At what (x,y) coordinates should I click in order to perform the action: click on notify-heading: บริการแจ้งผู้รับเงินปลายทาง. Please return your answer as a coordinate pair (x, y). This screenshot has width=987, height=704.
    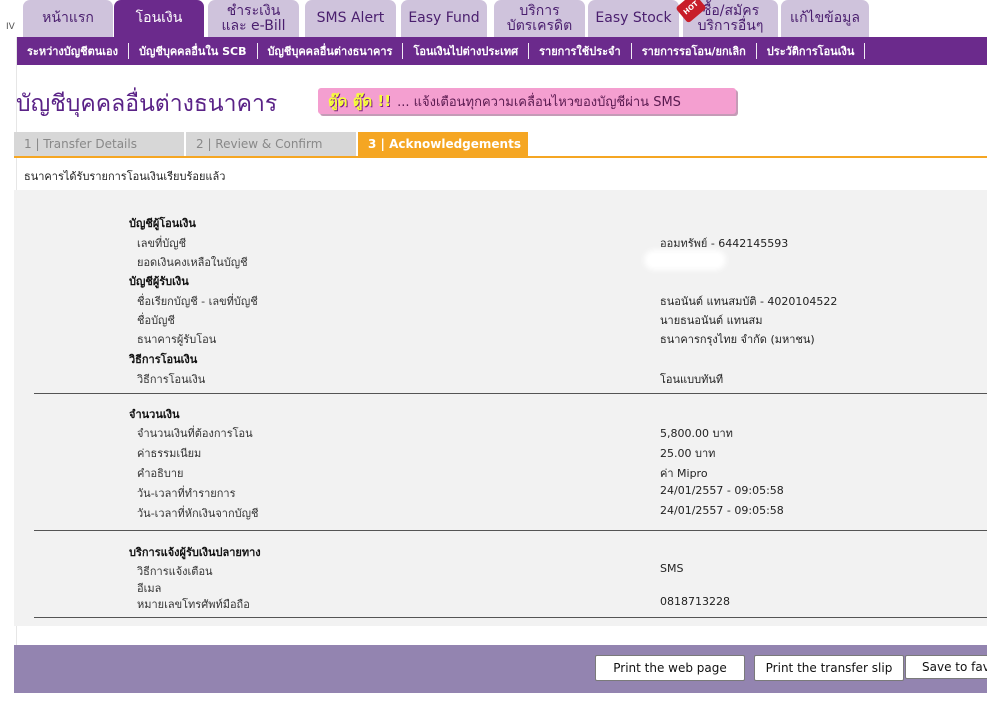
    Looking at the image, I should click on (195, 552).